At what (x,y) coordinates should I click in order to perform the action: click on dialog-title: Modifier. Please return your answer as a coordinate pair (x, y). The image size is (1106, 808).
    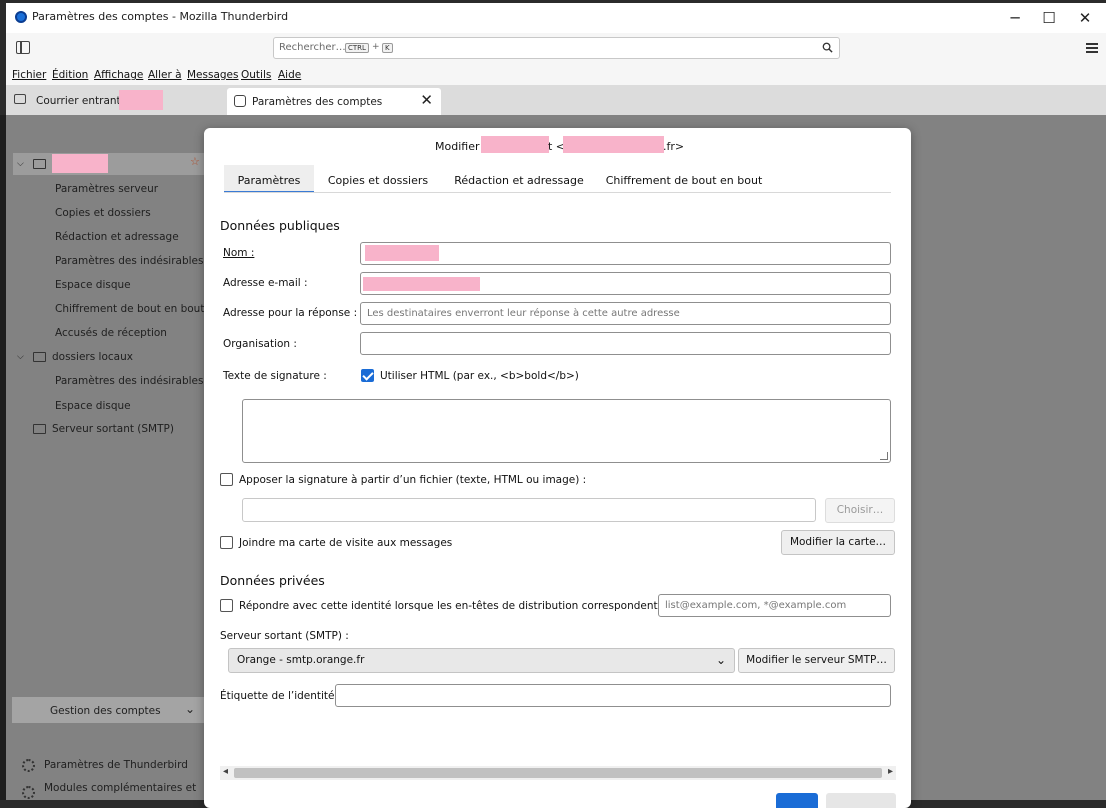
    Looking at the image, I should click on (457, 146).